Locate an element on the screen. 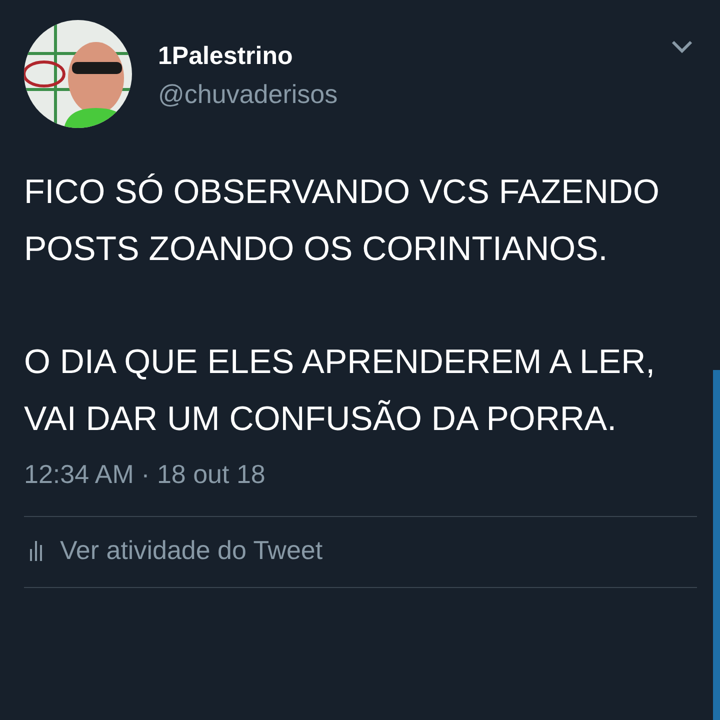 This screenshot has height=720, width=720. author-name: 1Palestrino is located at coordinates (226, 56).